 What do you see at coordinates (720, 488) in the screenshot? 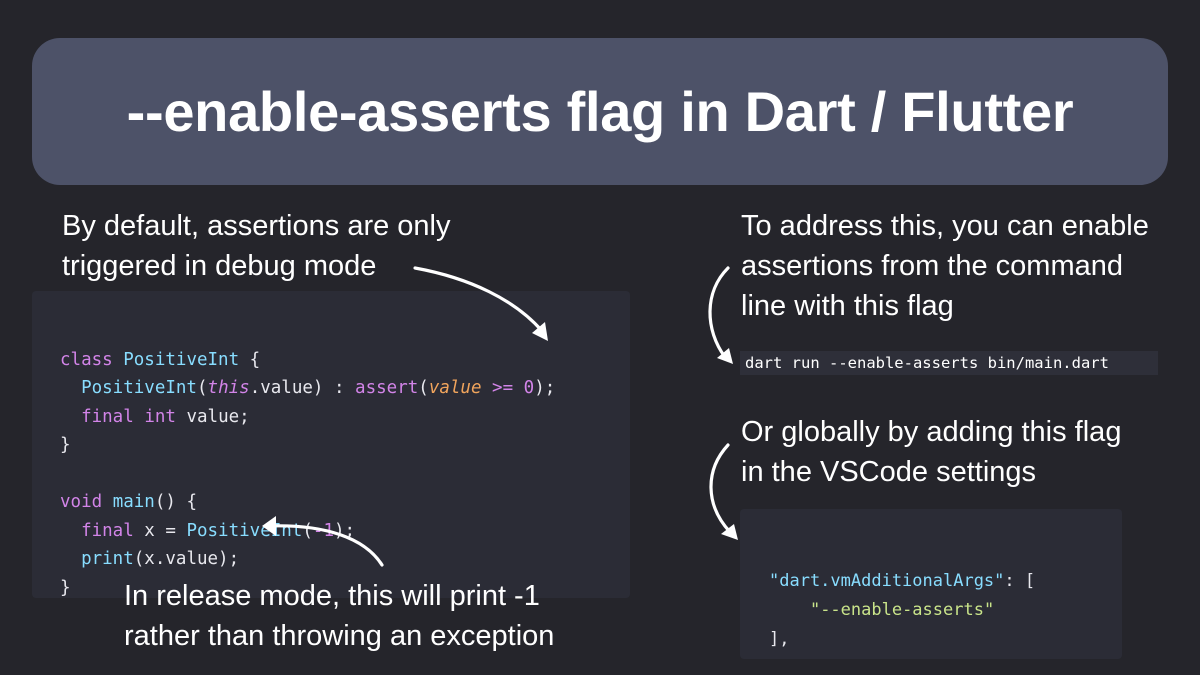
I see `arrow-to-settings` at bounding box center [720, 488].